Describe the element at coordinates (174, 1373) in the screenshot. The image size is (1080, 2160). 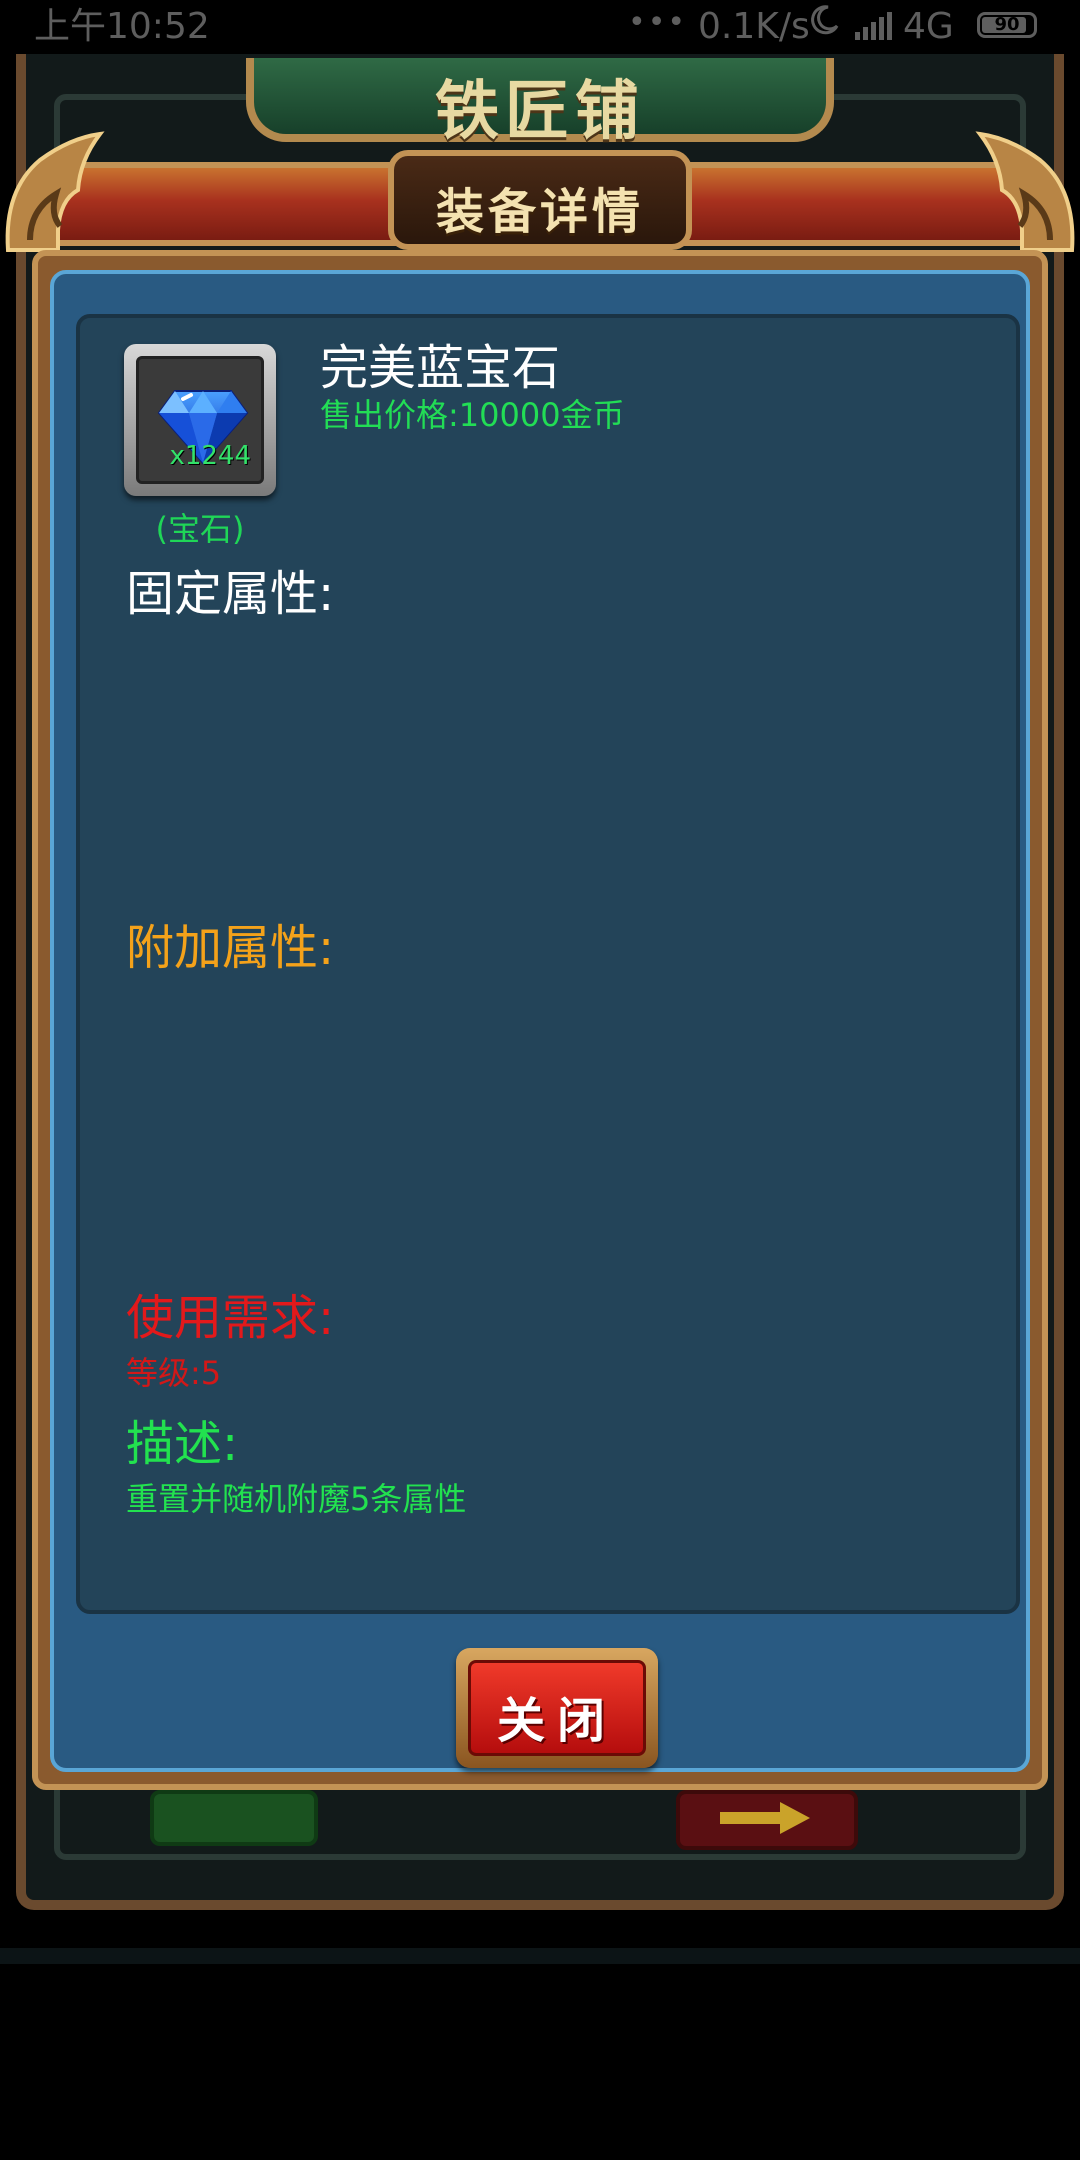
I see `requirement-level: 等级:5` at that location.